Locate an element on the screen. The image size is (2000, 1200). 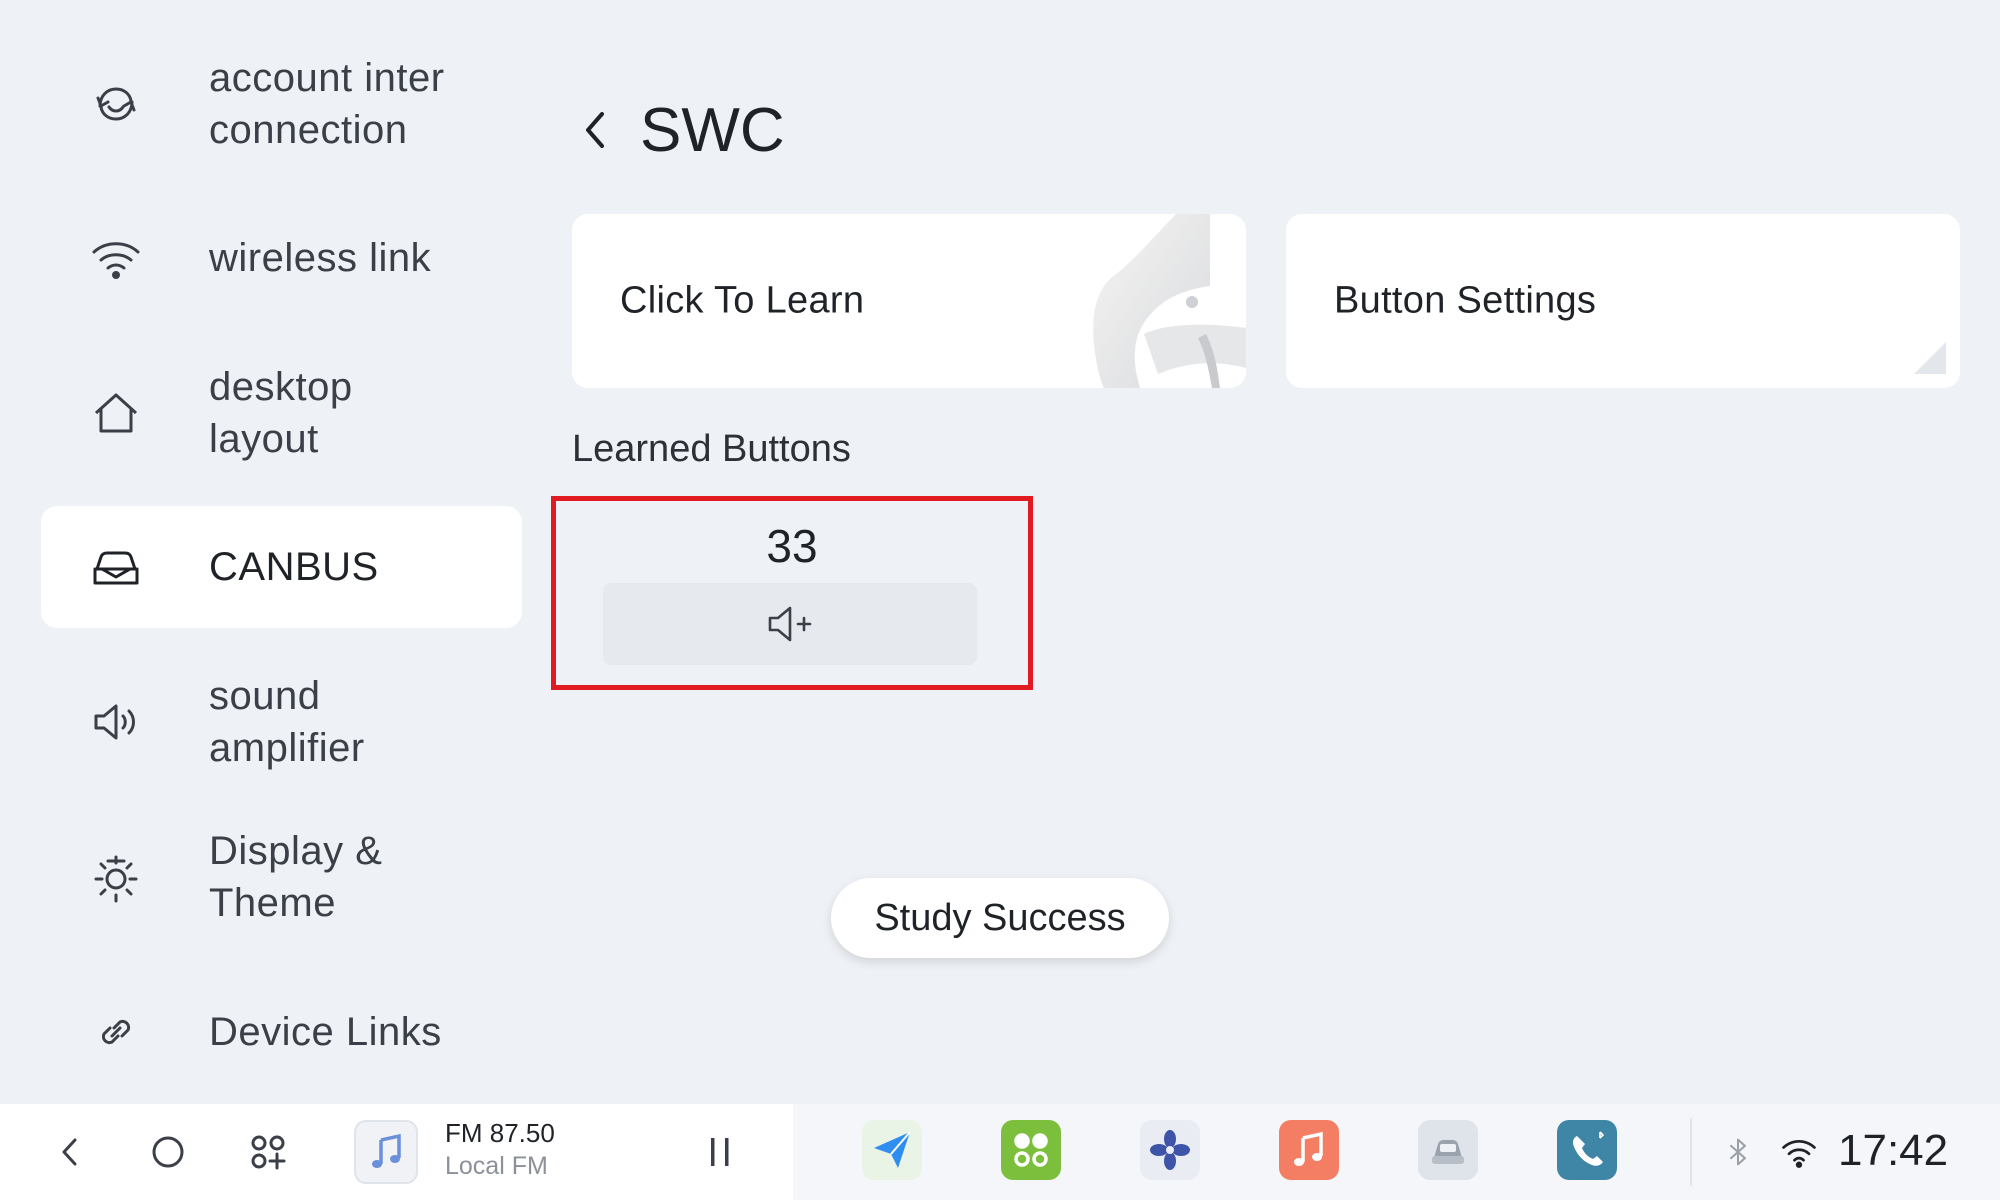
account-connect-icon is located at coordinates (116, 104).